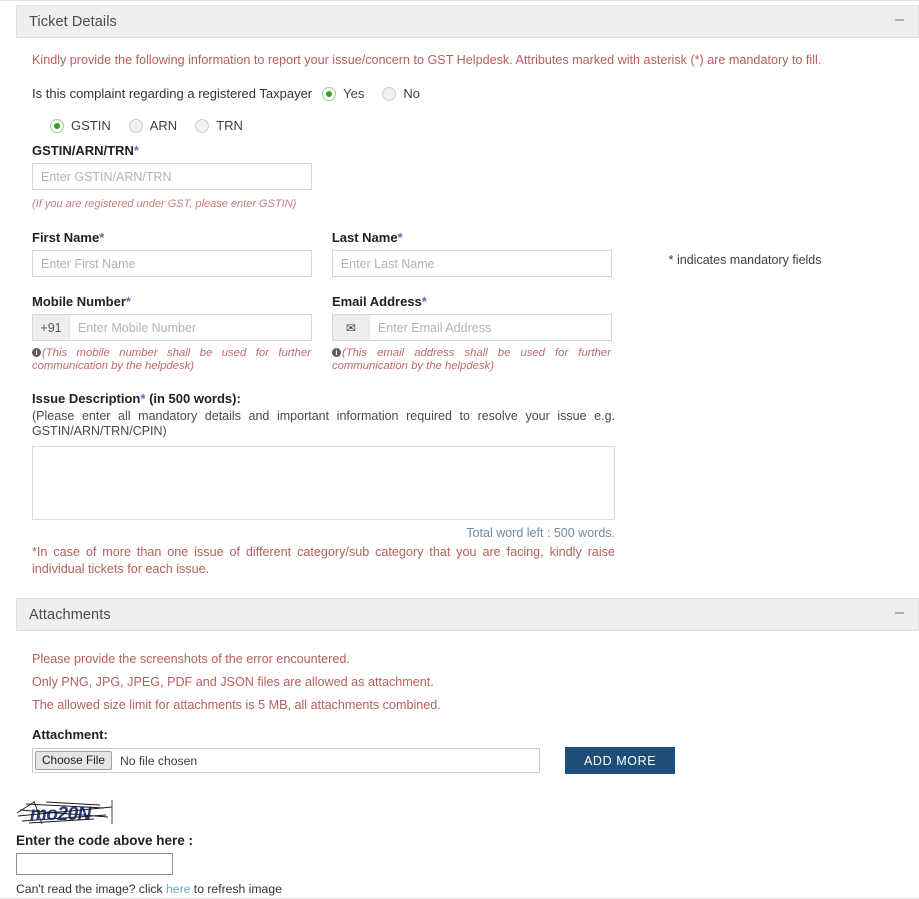 This screenshot has height=899, width=919. I want to click on issue-required-asterisk: *, so click(143, 398).